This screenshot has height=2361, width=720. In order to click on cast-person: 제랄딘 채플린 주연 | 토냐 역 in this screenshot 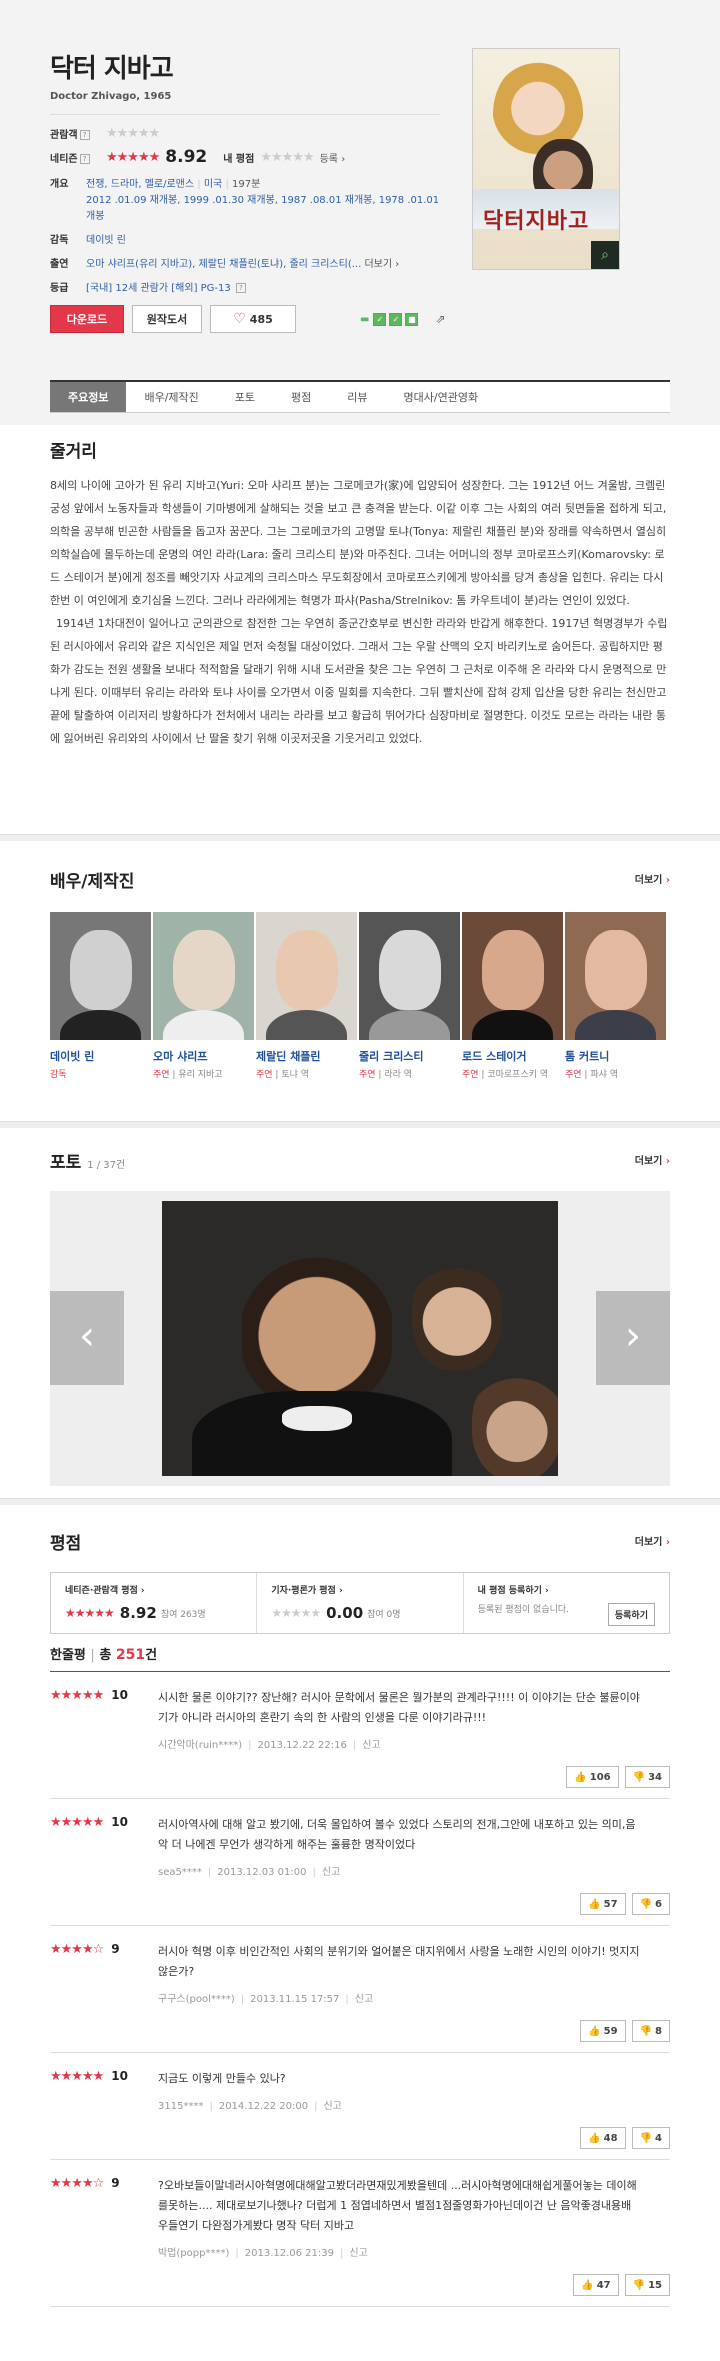, I will do `click(307, 997)`.